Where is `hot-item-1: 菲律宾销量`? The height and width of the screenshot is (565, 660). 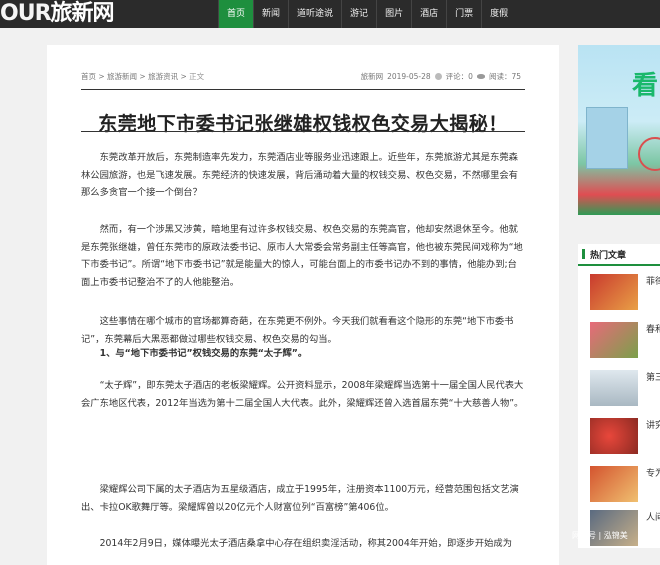
hot-item-1: 菲律宾销量 is located at coordinates (625, 293).